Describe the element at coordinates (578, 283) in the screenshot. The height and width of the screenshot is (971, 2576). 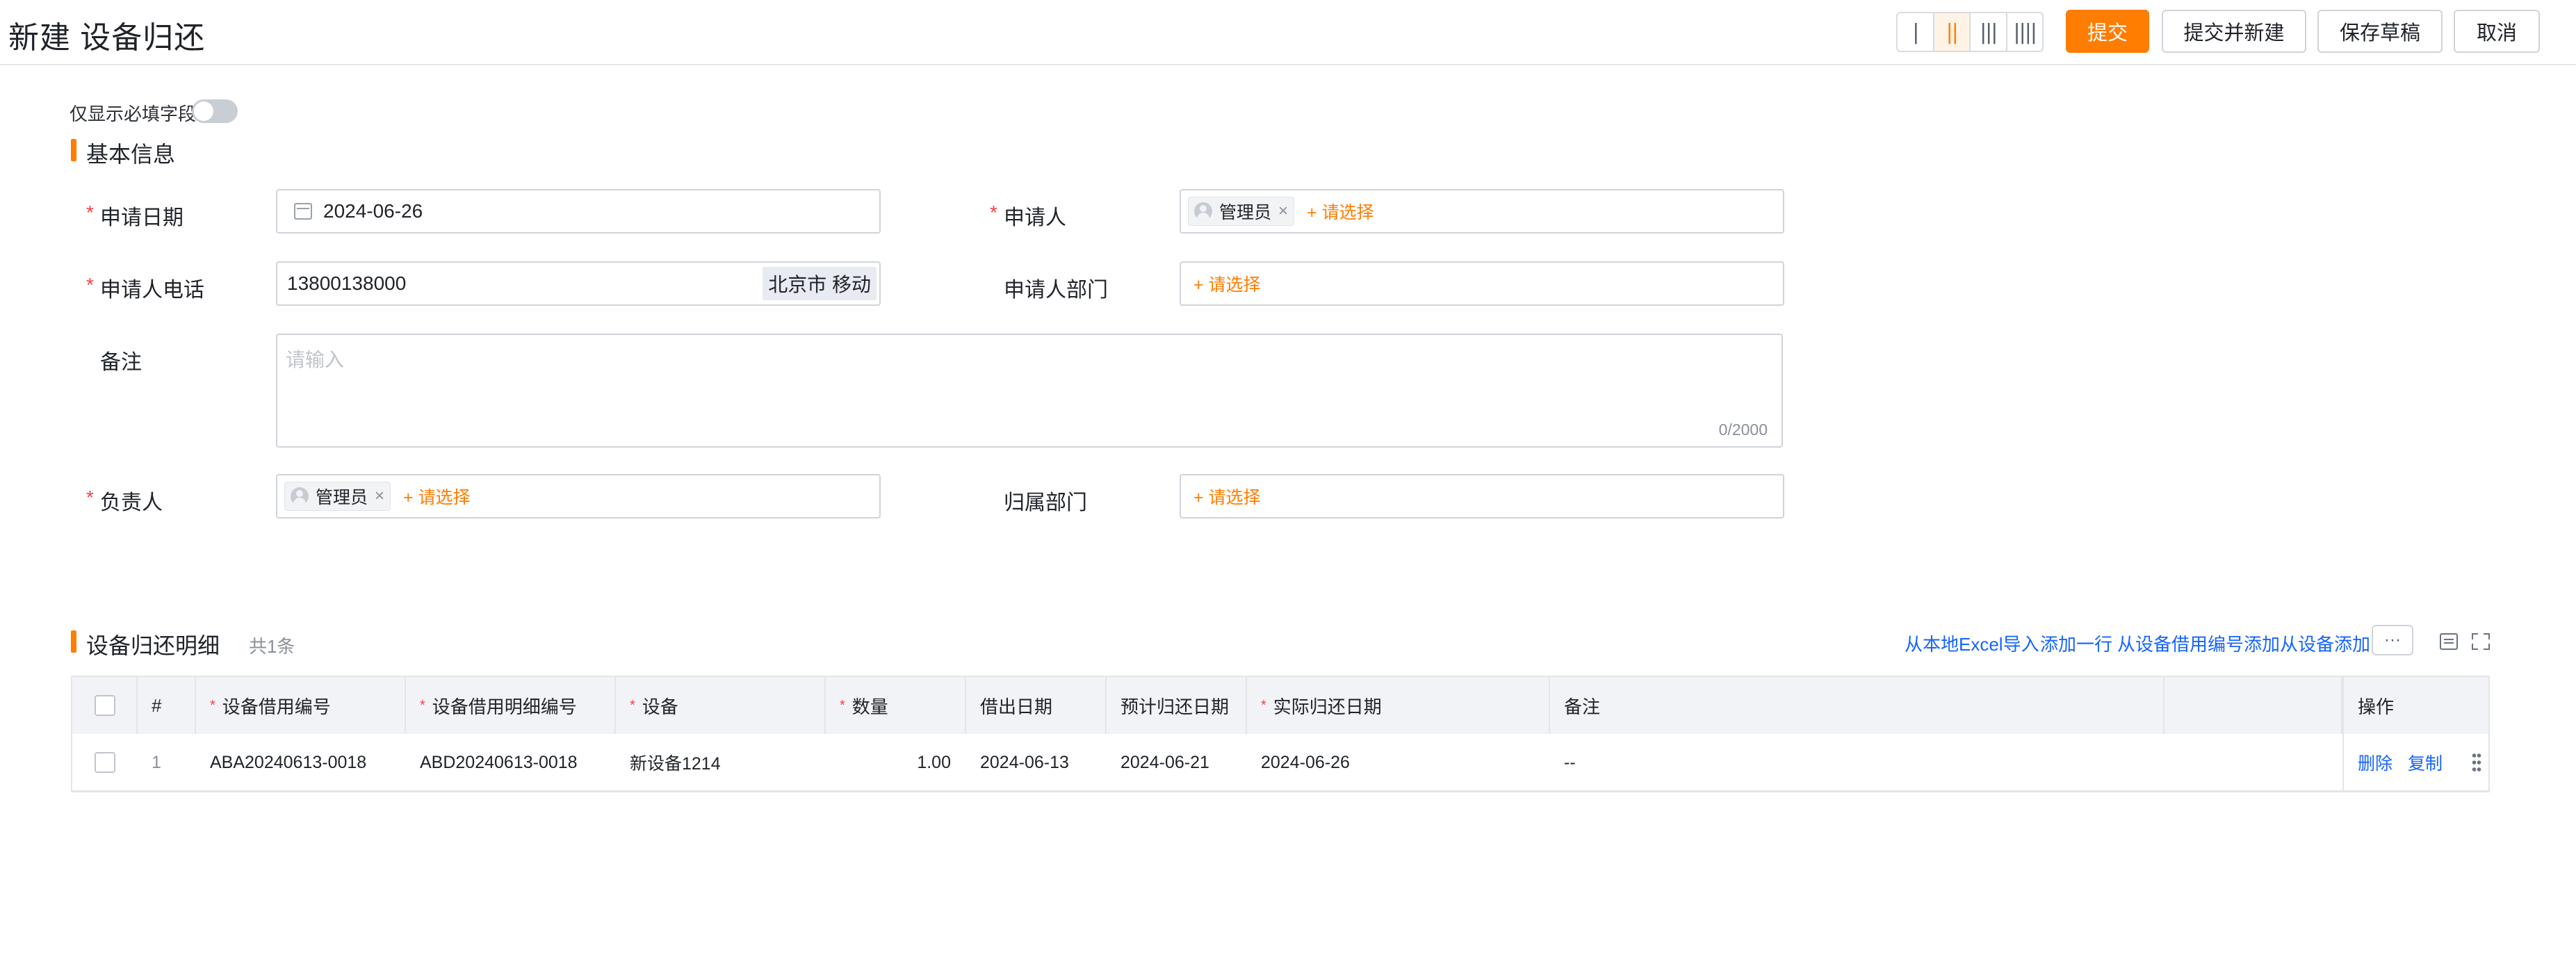
I see `phone-field: 13800138000 北京市 移动` at that location.